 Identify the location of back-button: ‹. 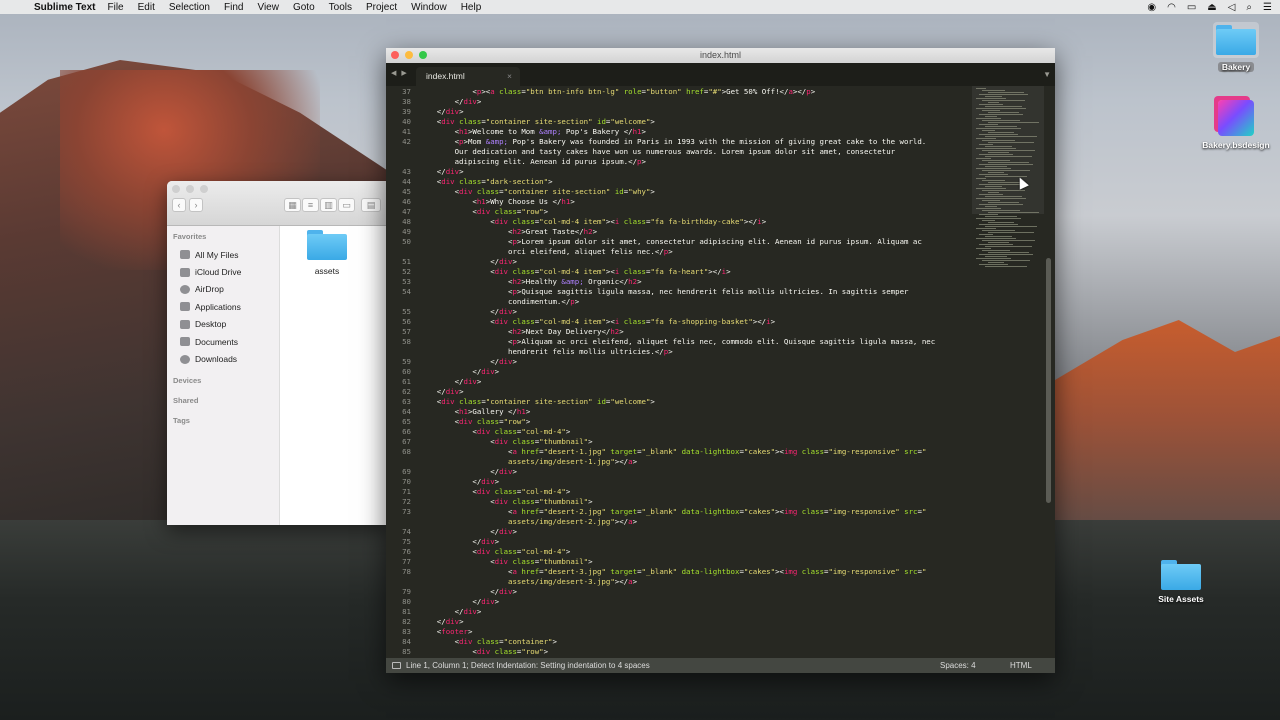
(179, 205).